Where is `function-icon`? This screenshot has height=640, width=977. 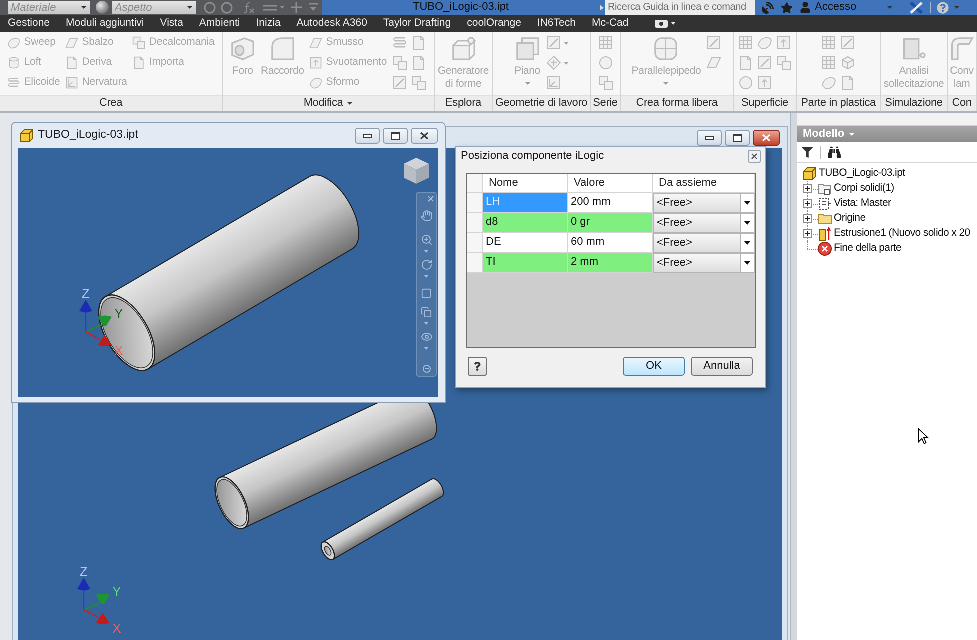
function-icon is located at coordinates (249, 8).